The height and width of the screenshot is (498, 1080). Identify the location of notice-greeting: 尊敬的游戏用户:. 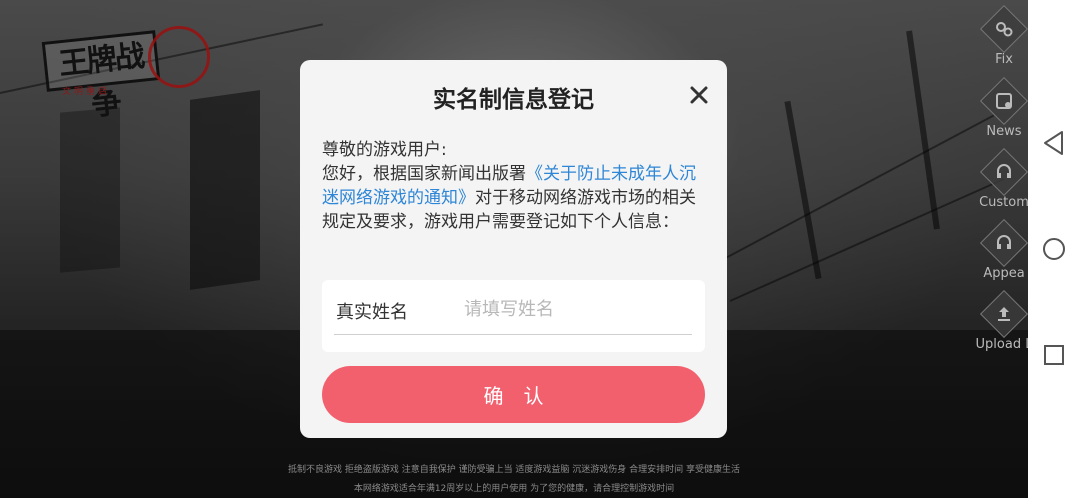
(384, 150).